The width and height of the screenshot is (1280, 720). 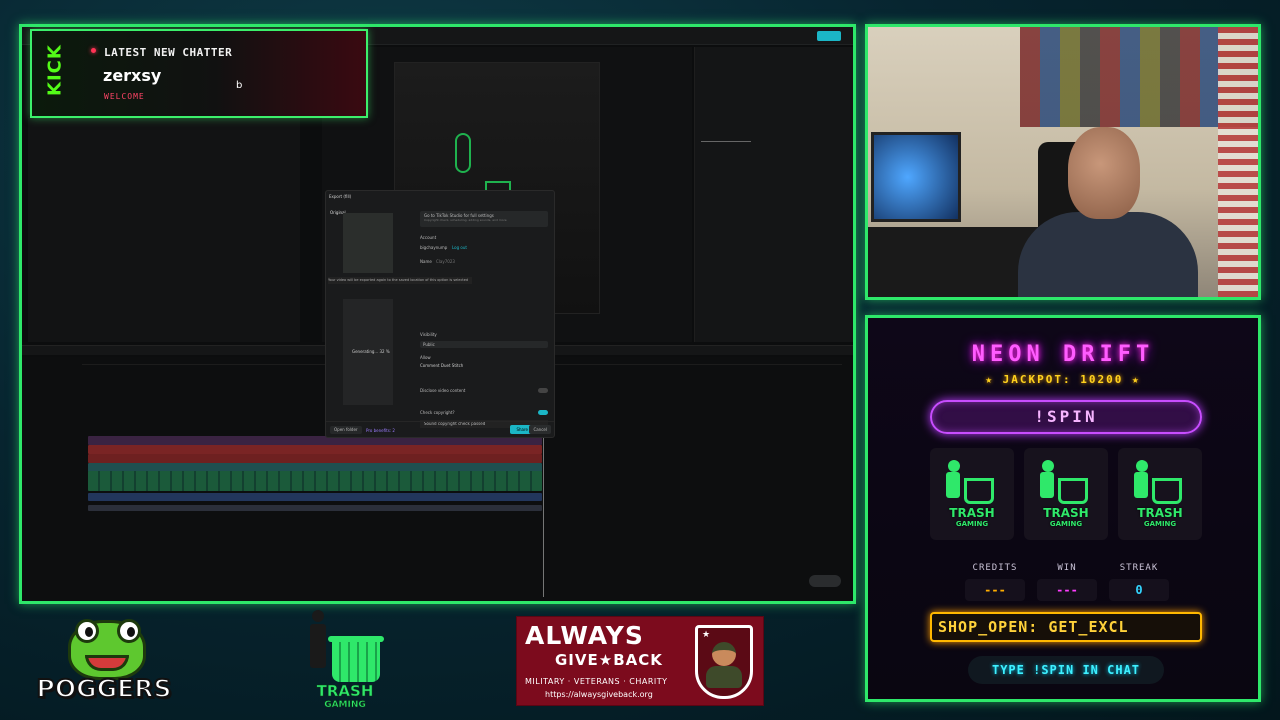 I want to click on export-thumbnail, so click(x=368, y=243).